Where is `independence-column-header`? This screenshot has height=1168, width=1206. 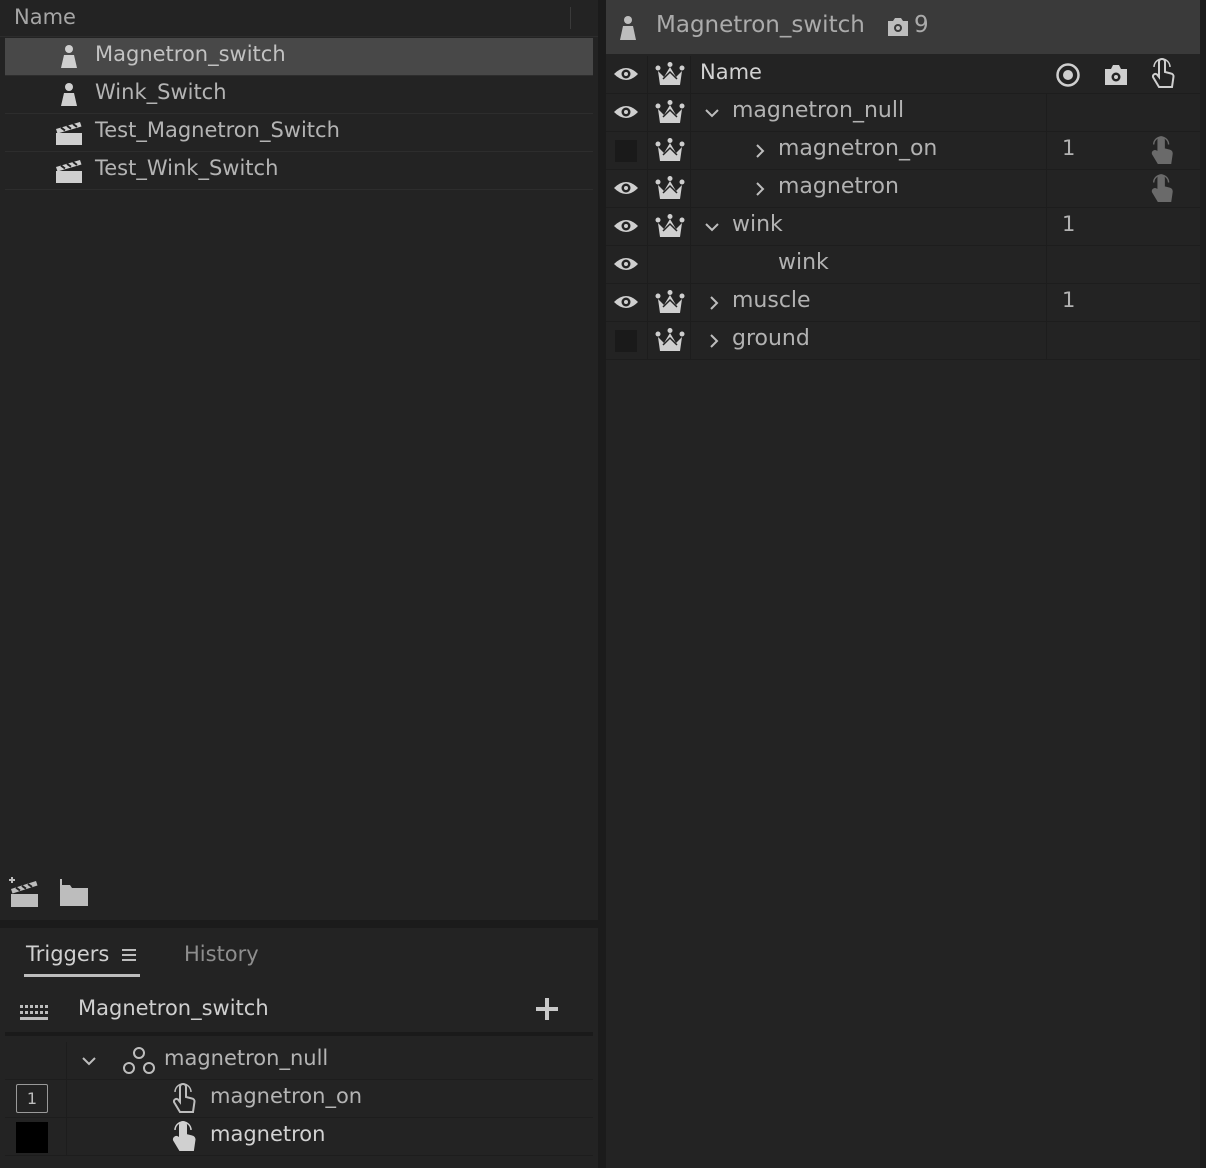
independence-column-header is located at coordinates (670, 74).